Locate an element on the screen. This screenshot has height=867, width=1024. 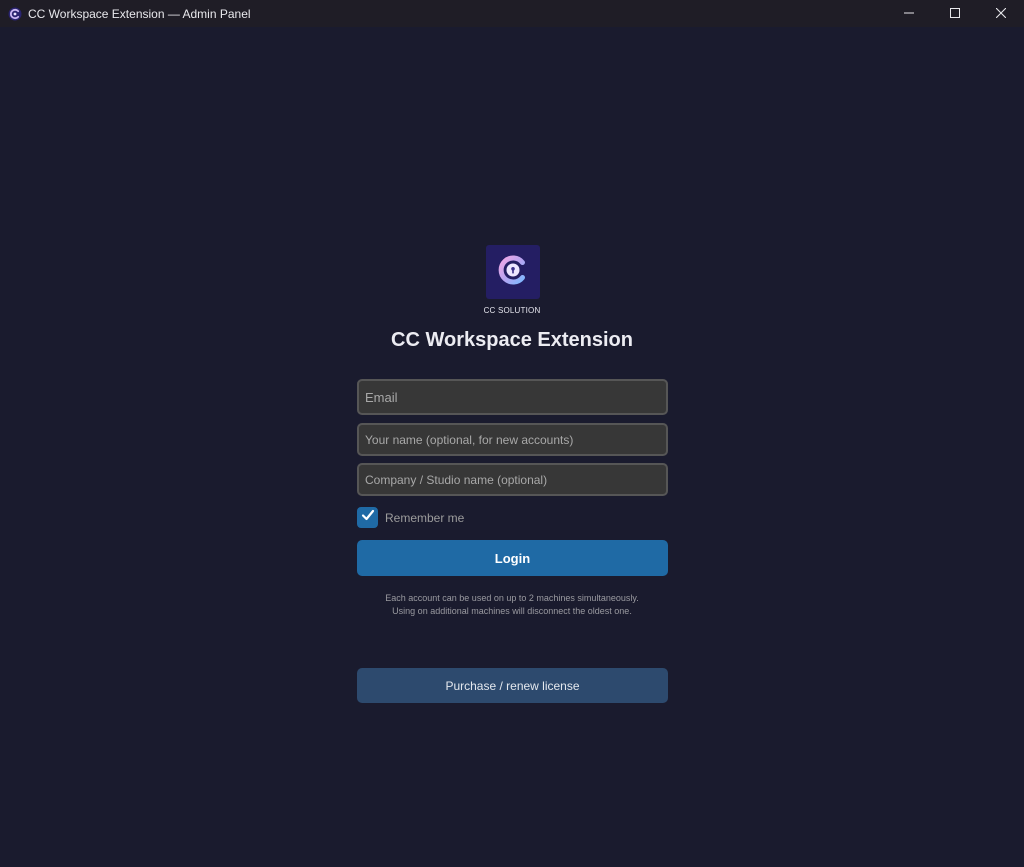
maximize-icon is located at coordinates (955, 14).